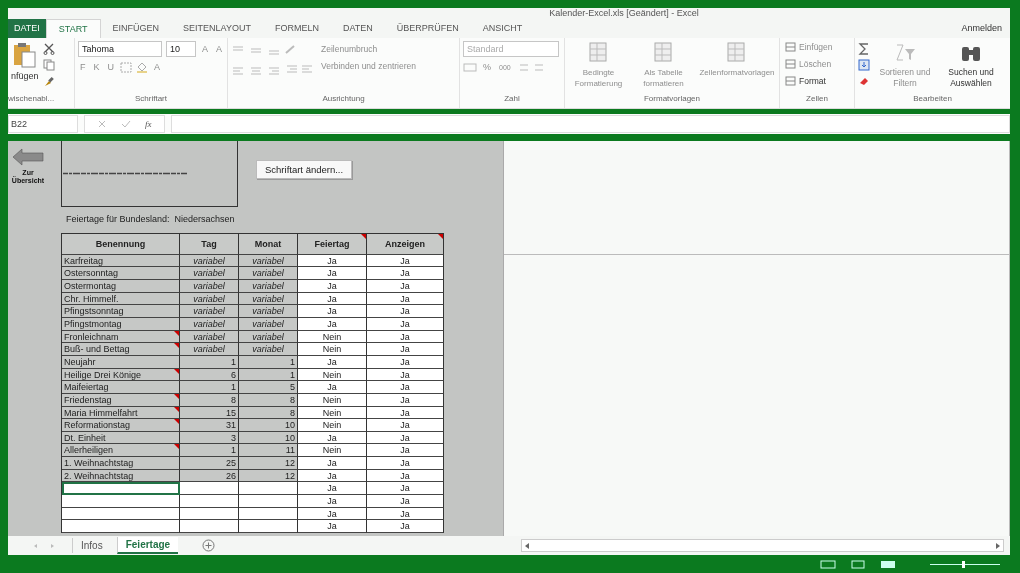  I want to click on font-style-button: K, so click(96, 67).